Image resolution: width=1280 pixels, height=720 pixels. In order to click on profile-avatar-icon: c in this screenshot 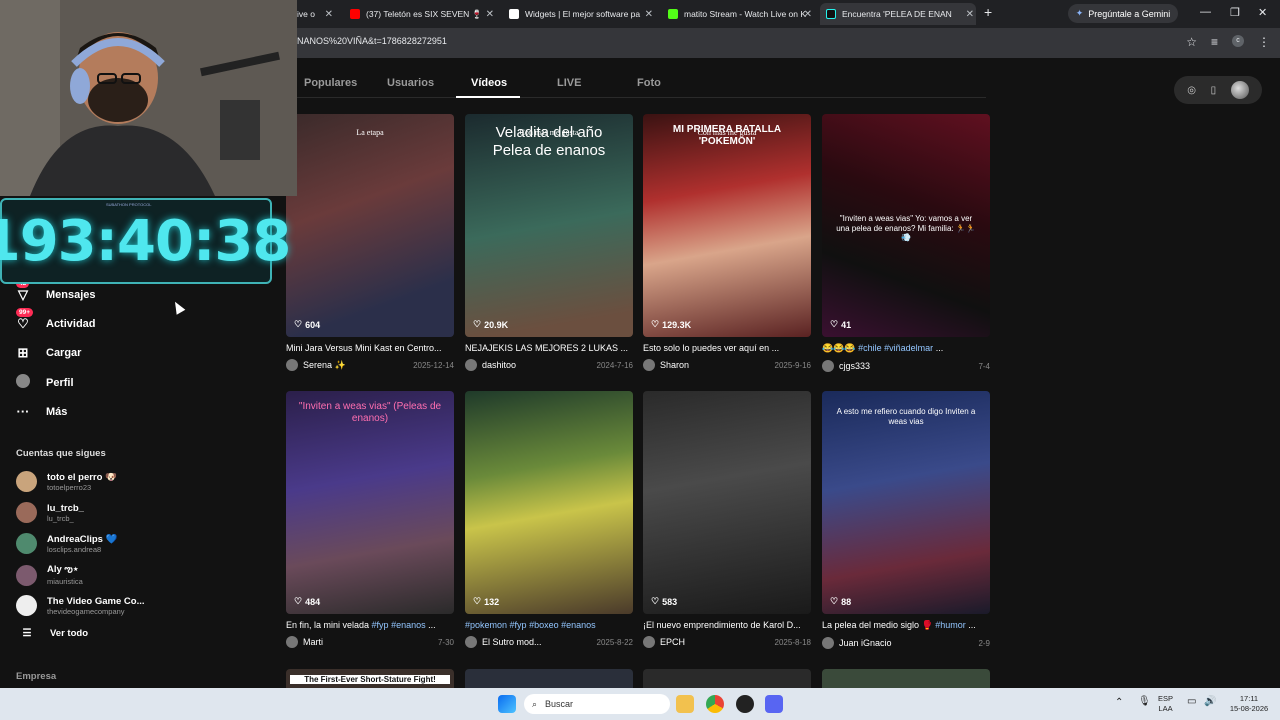, I will do `click(1238, 41)`.